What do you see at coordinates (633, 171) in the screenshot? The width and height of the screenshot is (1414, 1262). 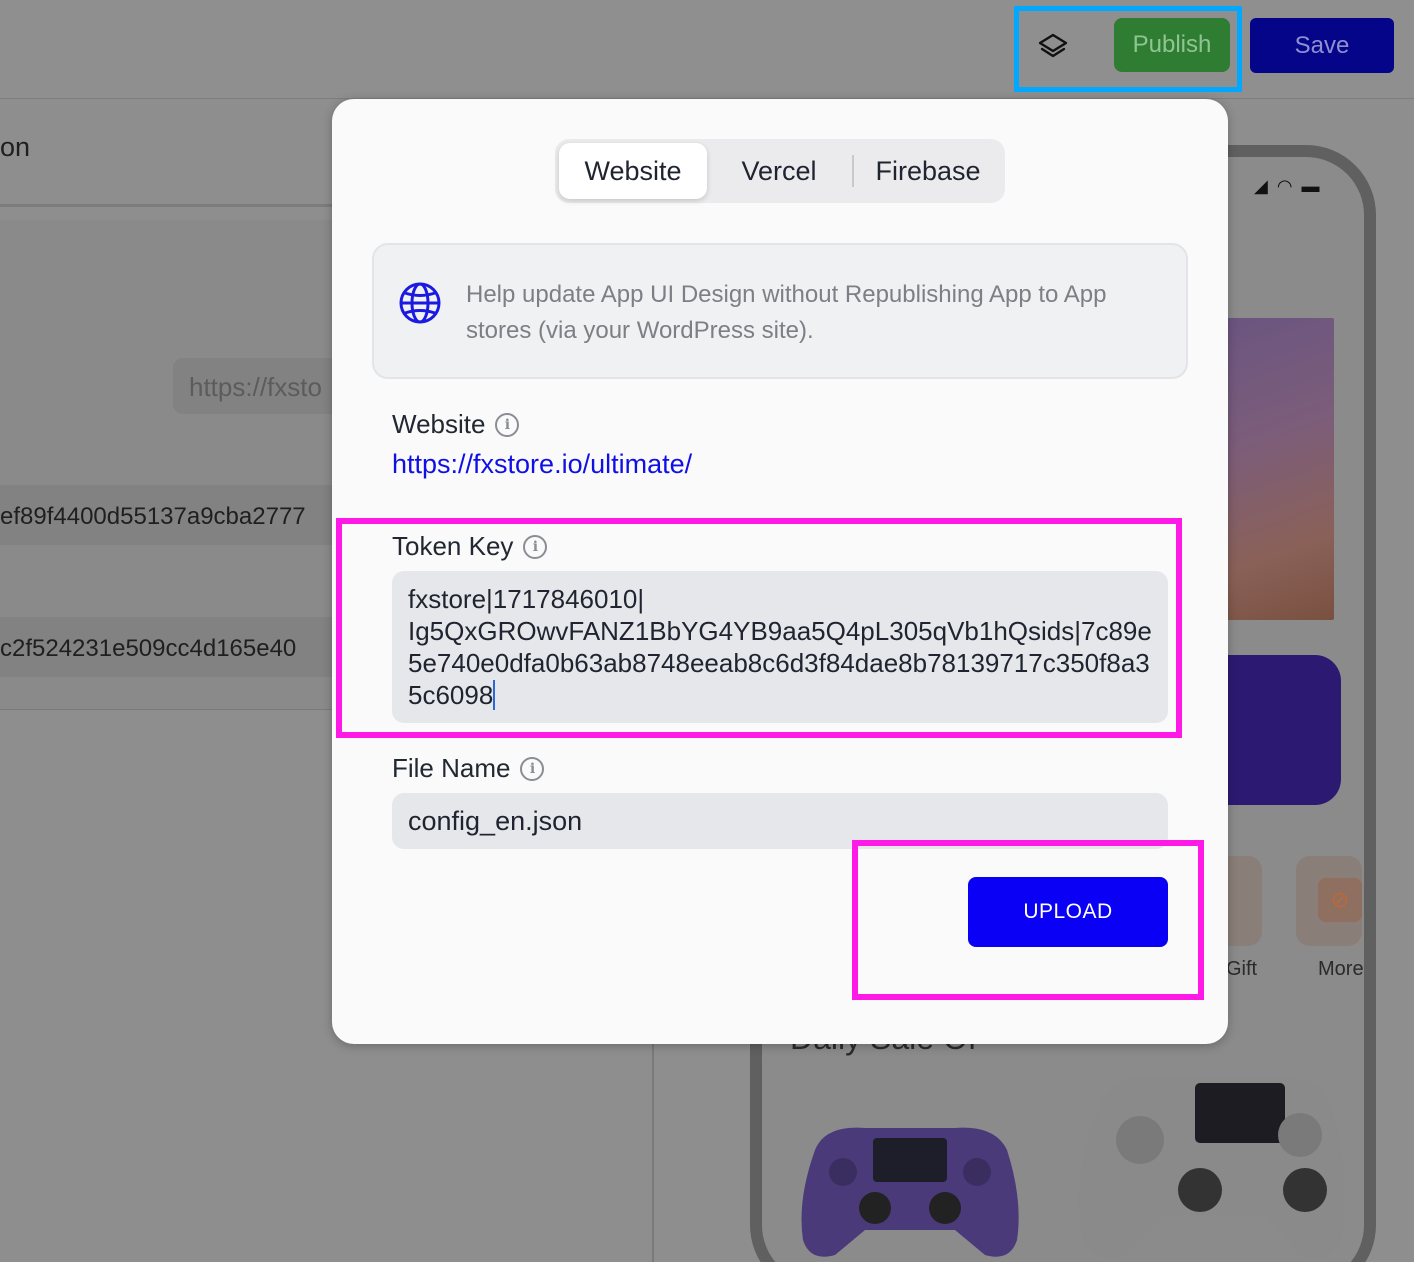 I see `tab-website: Website` at bounding box center [633, 171].